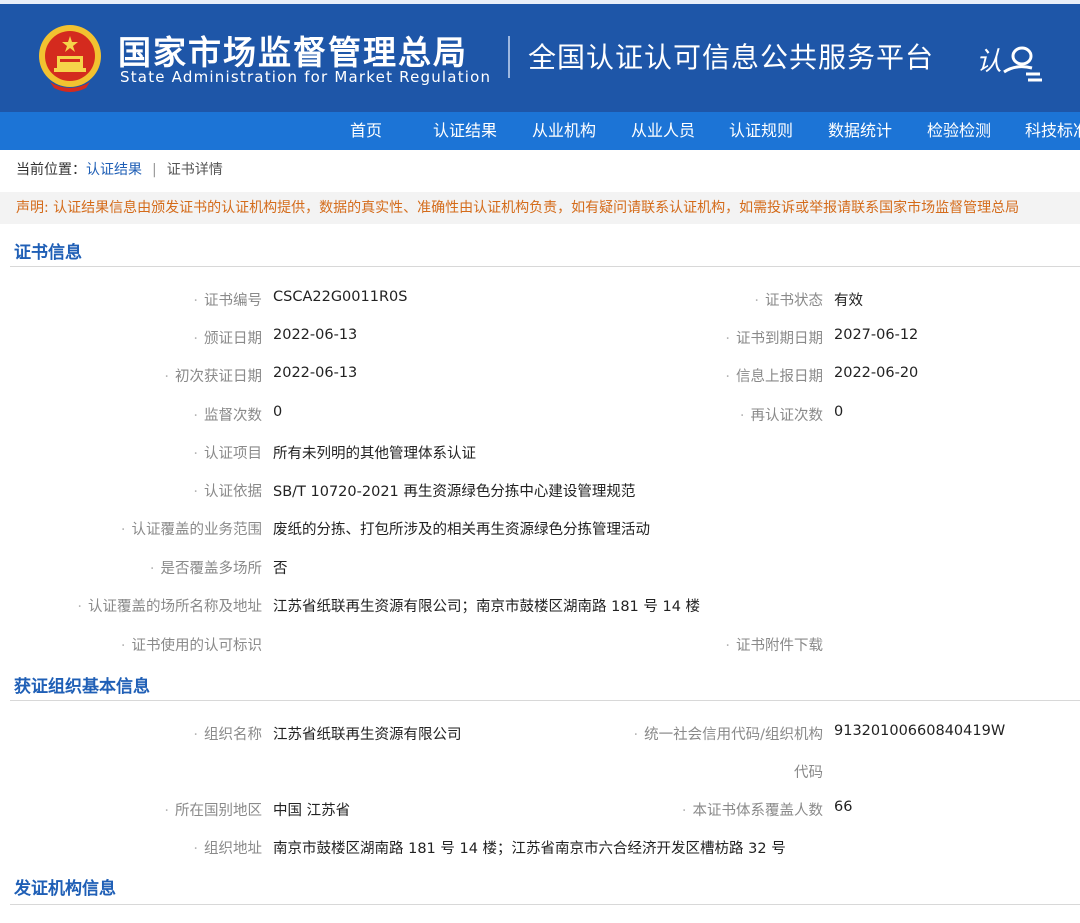 This screenshot has height=923, width=1080. What do you see at coordinates (509, 57) in the screenshot?
I see `header-divider` at bounding box center [509, 57].